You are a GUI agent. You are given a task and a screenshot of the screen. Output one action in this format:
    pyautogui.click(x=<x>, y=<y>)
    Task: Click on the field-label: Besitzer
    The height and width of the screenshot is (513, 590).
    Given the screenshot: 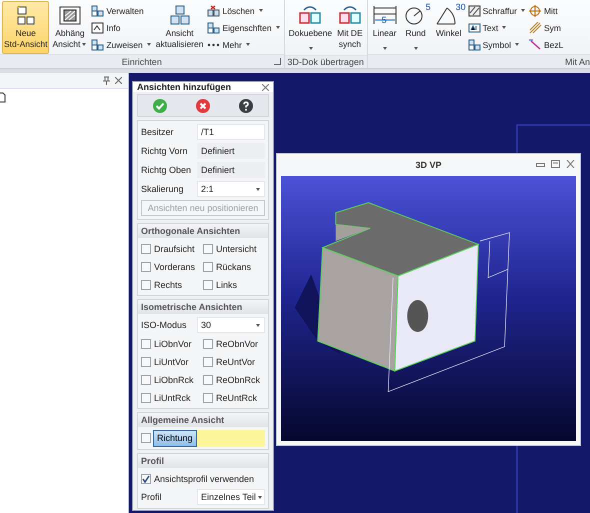 What is the action you would take?
    pyautogui.click(x=158, y=132)
    